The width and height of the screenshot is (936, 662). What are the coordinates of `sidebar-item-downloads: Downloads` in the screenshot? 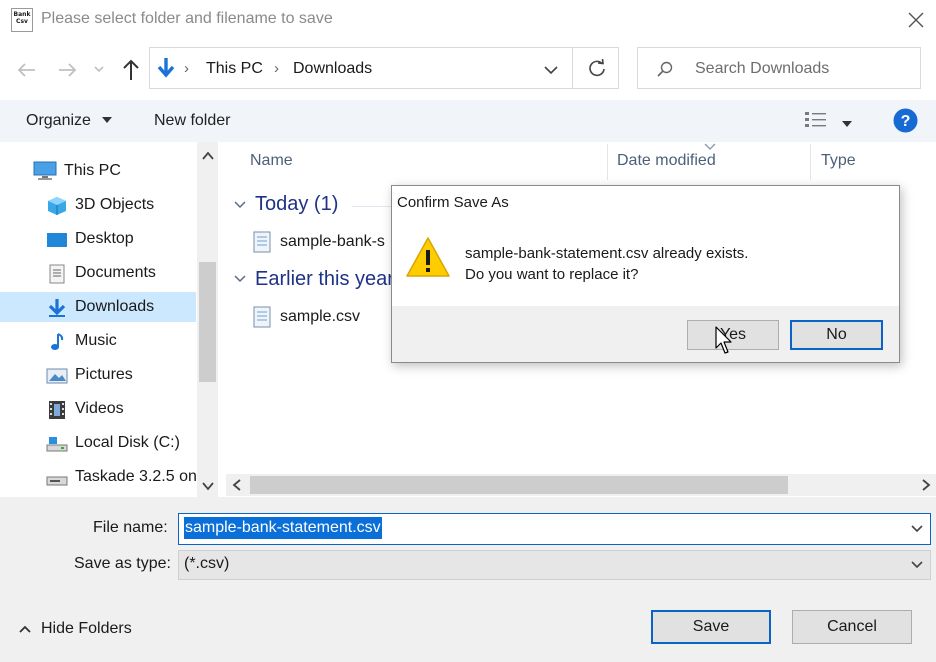 It's located at (98, 307).